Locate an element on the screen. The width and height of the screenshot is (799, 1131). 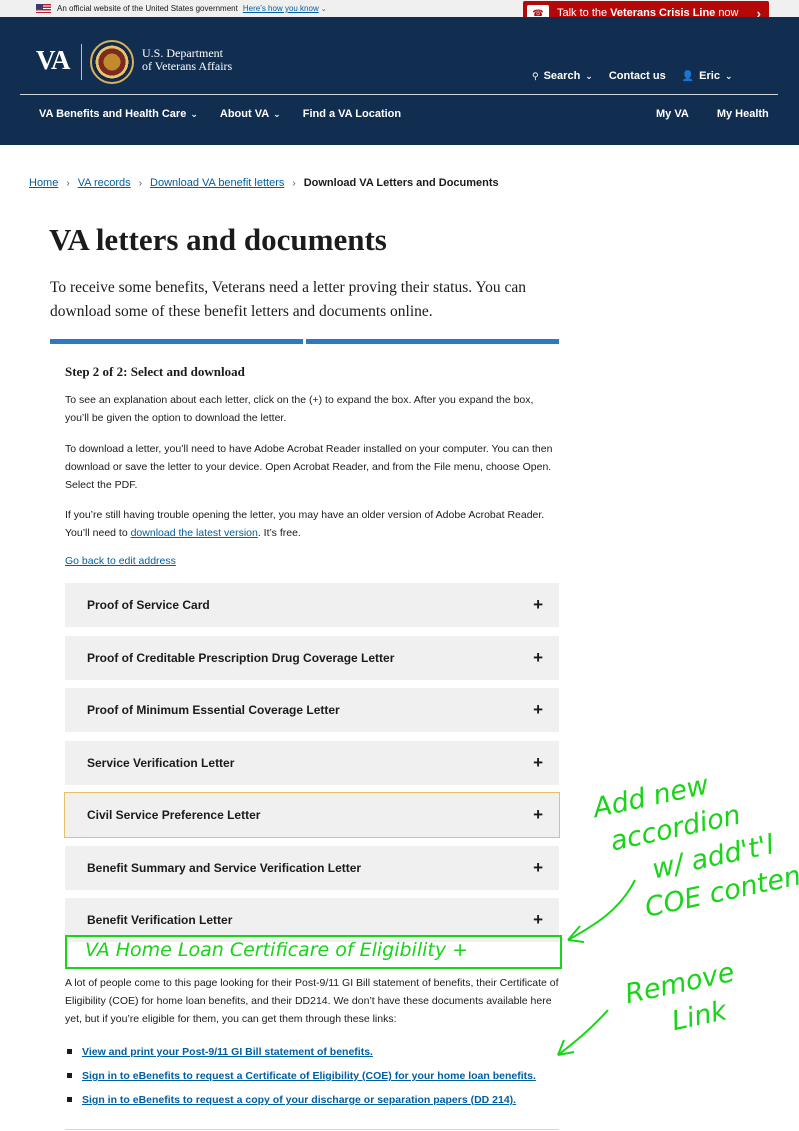
annotation-arrows is located at coordinates (596, 967).